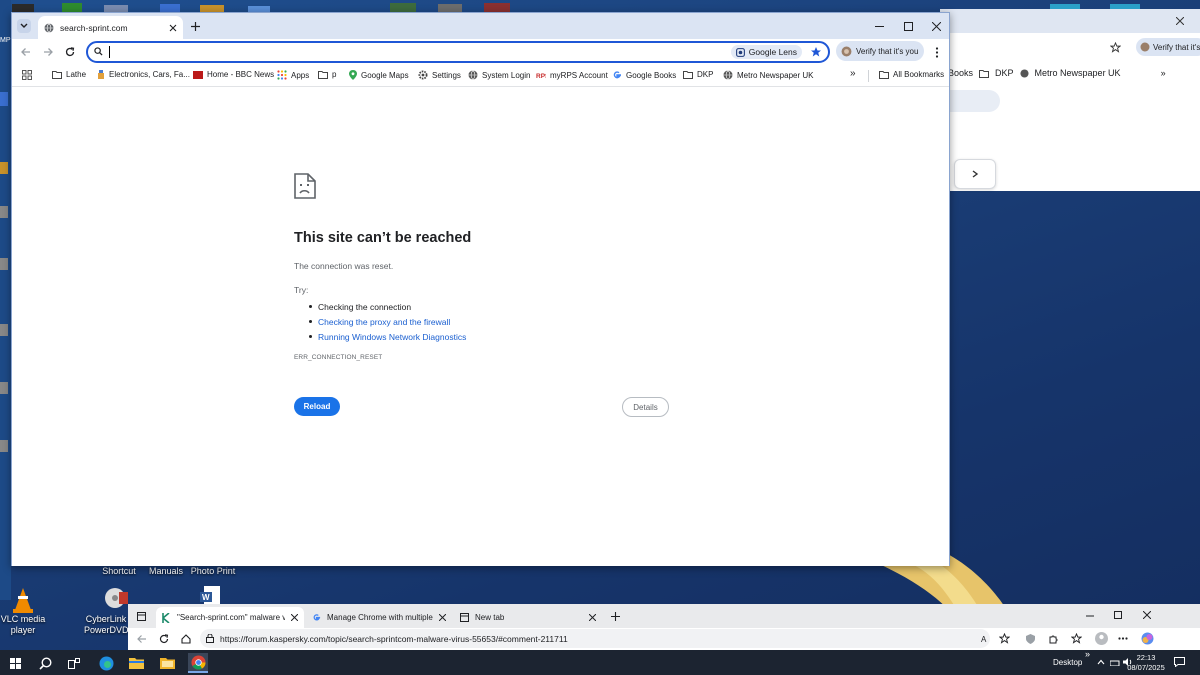  Describe the element at coordinates (1115, 662) in the screenshot. I see `network-icon` at that location.